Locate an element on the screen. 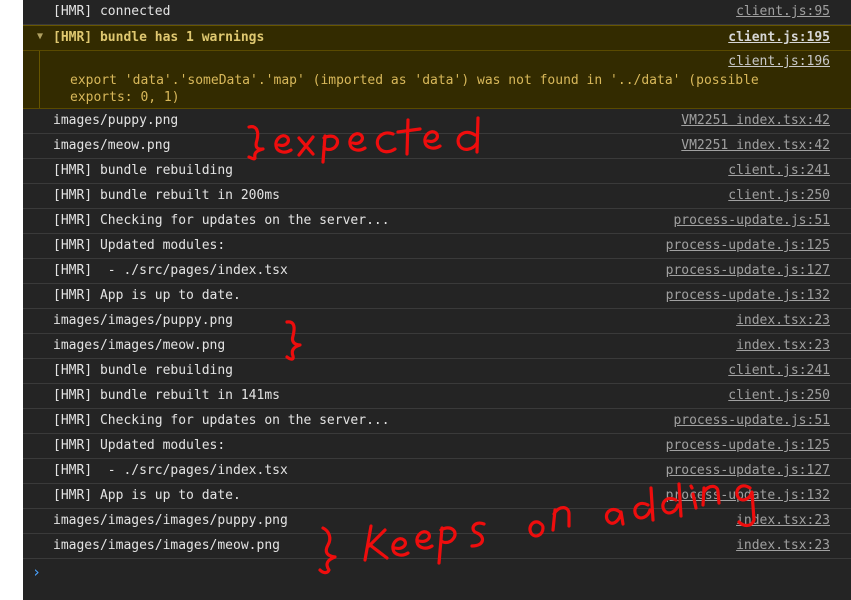 The height and width of the screenshot is (600, 851). message-text: [HMR] bundle rebuilt in 200ms is located at coordinates (166, 195).